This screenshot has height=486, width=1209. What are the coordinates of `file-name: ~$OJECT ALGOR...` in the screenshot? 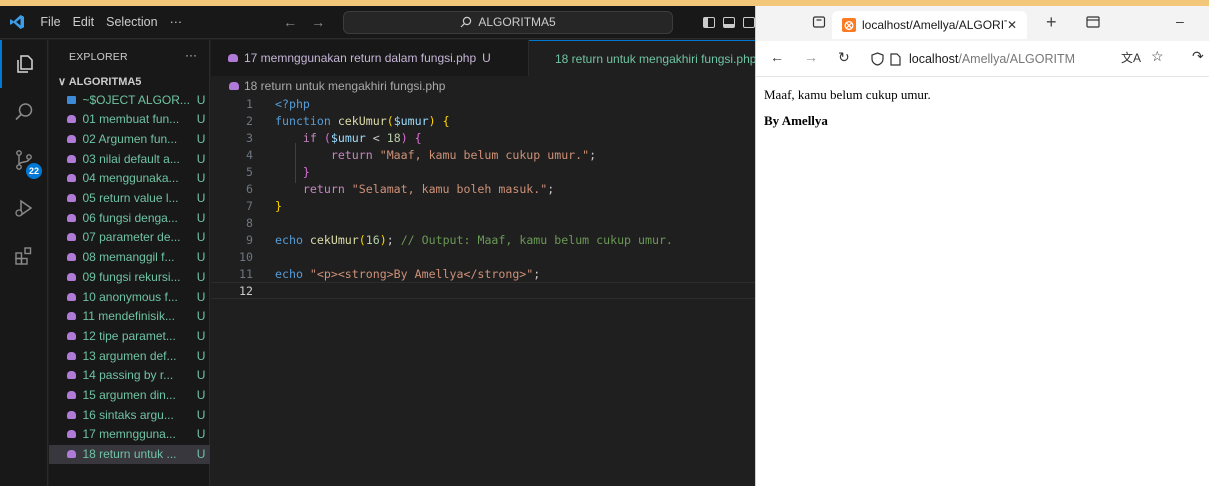 It's located at (136, 99).